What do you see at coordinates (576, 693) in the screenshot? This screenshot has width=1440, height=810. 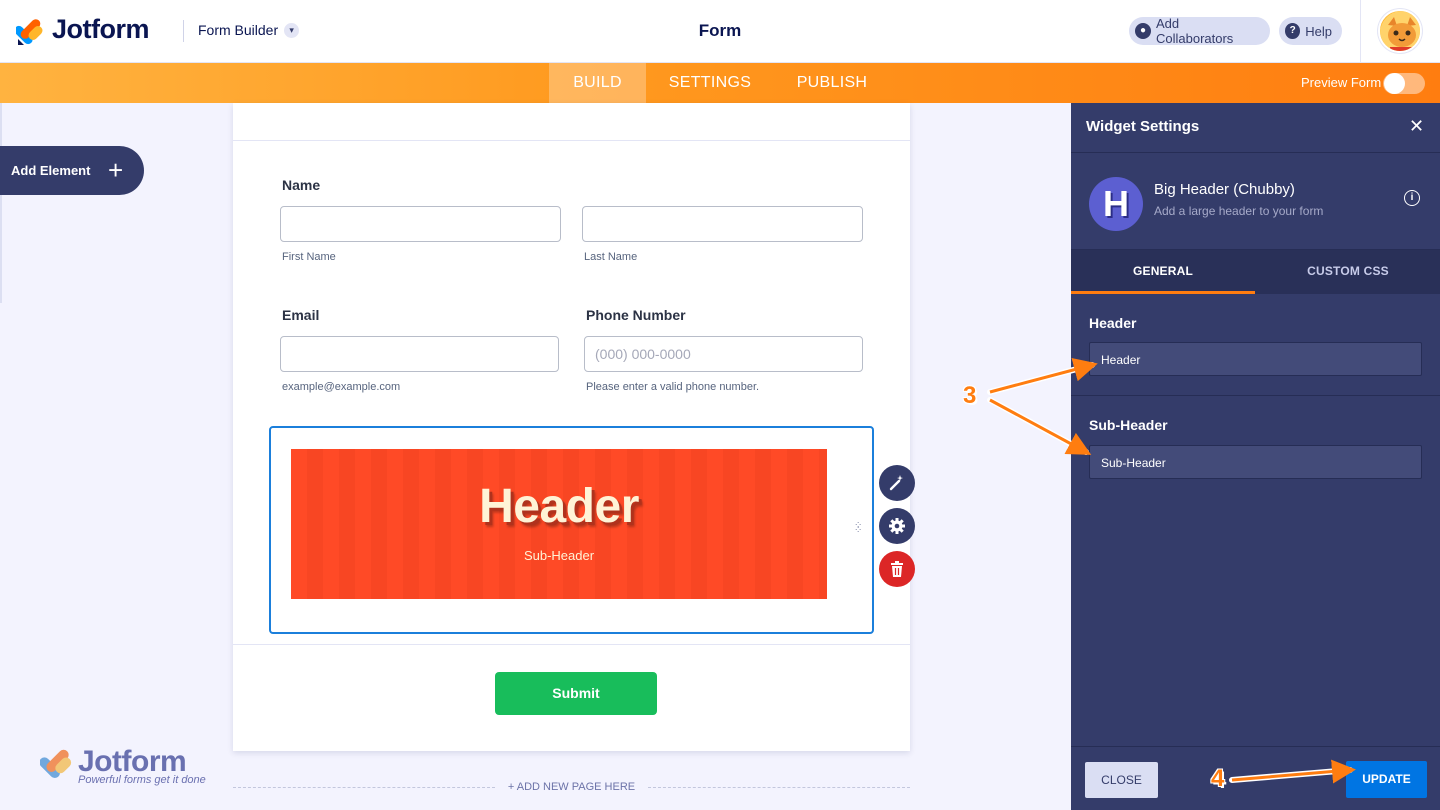 I see `submit-button: Submit` at bounding box center [576, 693].